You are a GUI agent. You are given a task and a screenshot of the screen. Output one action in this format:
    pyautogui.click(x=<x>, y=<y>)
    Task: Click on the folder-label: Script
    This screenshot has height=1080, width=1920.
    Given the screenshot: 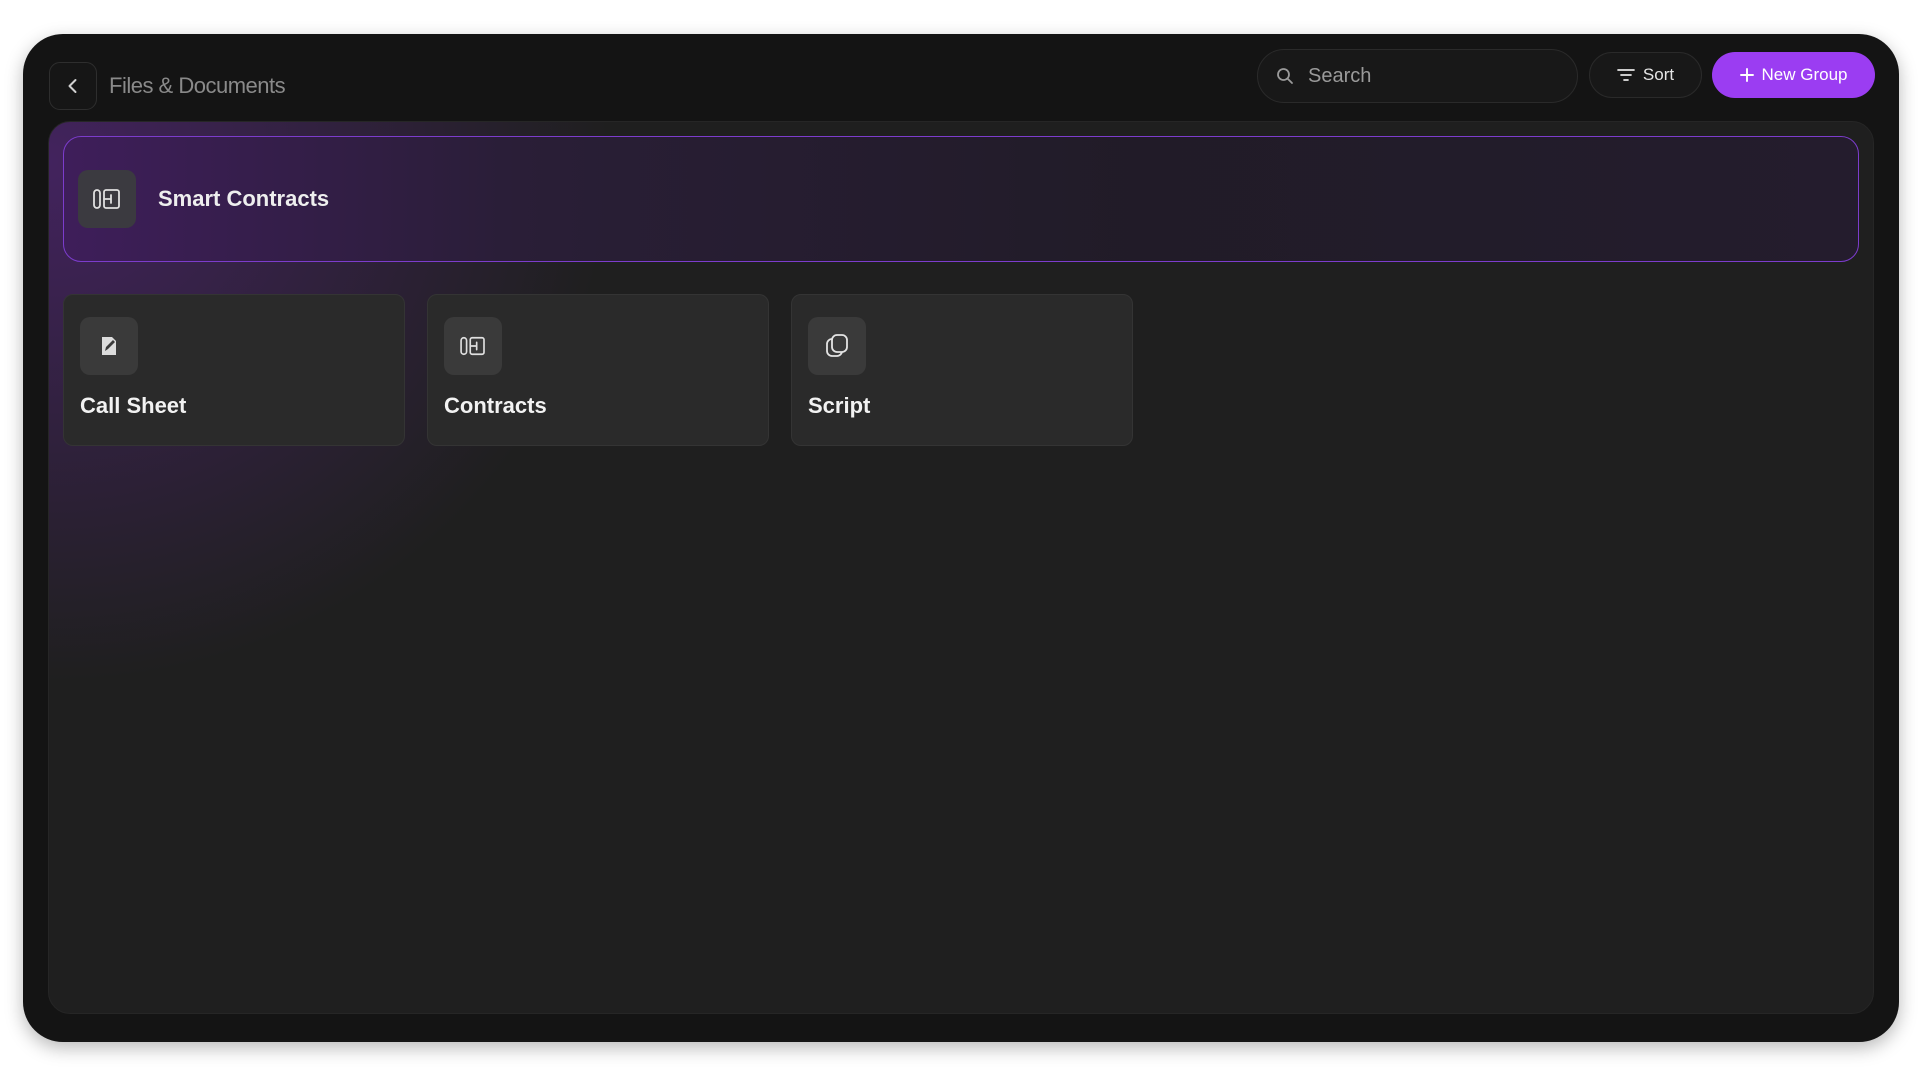 What is the action you would take?
    pyautogui.click(x=839, y=405)
    